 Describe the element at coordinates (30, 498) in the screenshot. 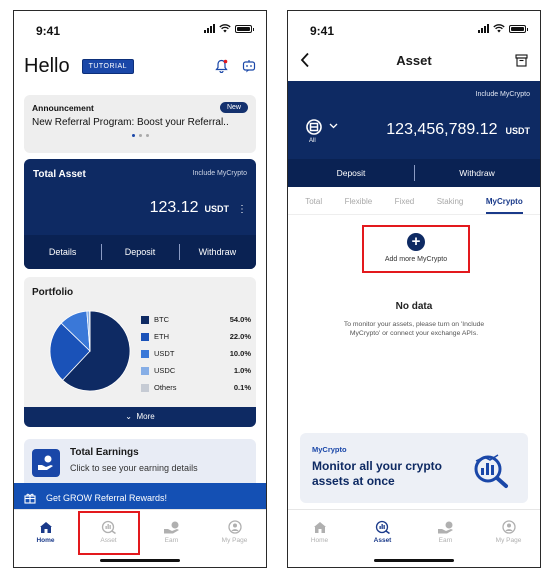

I see `gift-icon` at that location.